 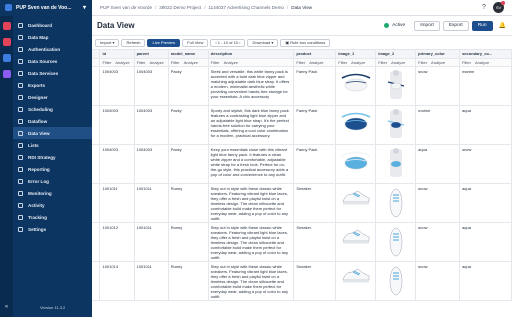 What do you see at coordinates (438, 125) in the screenshot?
I see `cell-primary-color: marine` at bounding box center [438, 125].